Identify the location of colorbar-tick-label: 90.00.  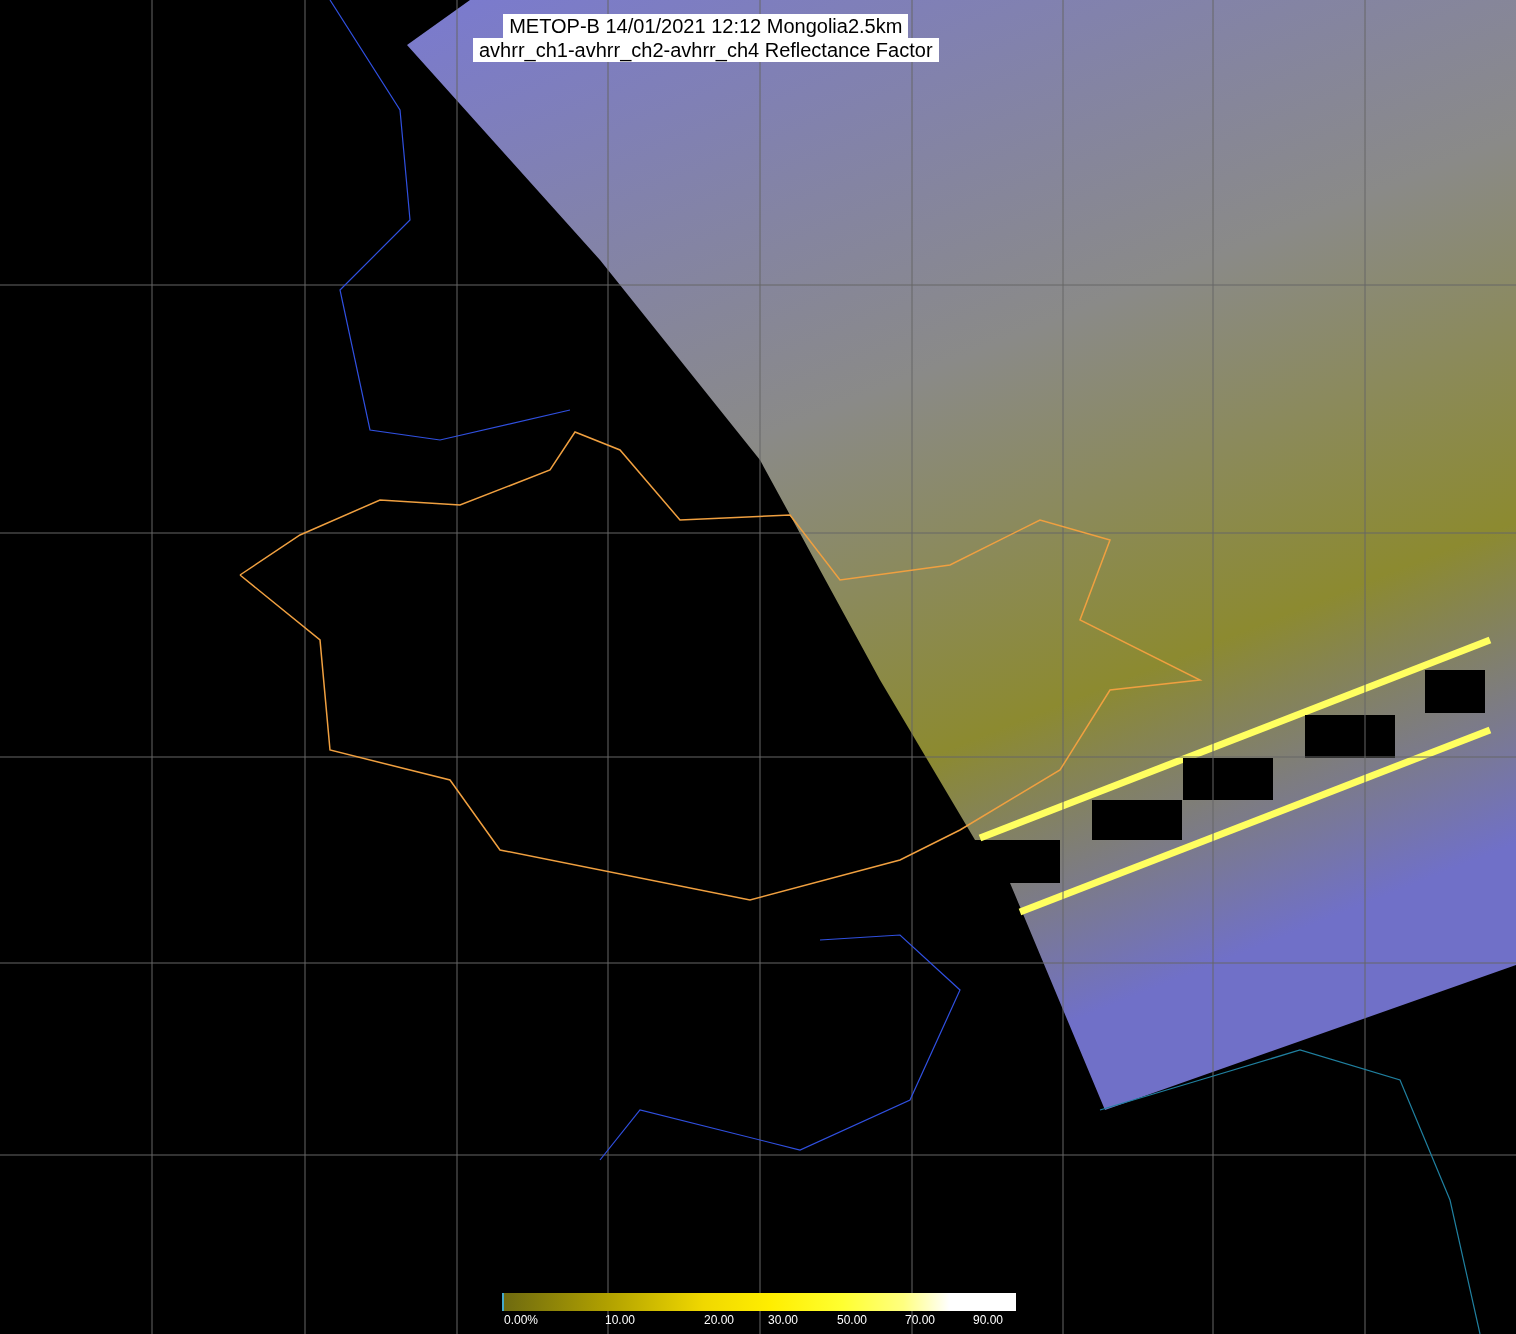
(988, 1320).